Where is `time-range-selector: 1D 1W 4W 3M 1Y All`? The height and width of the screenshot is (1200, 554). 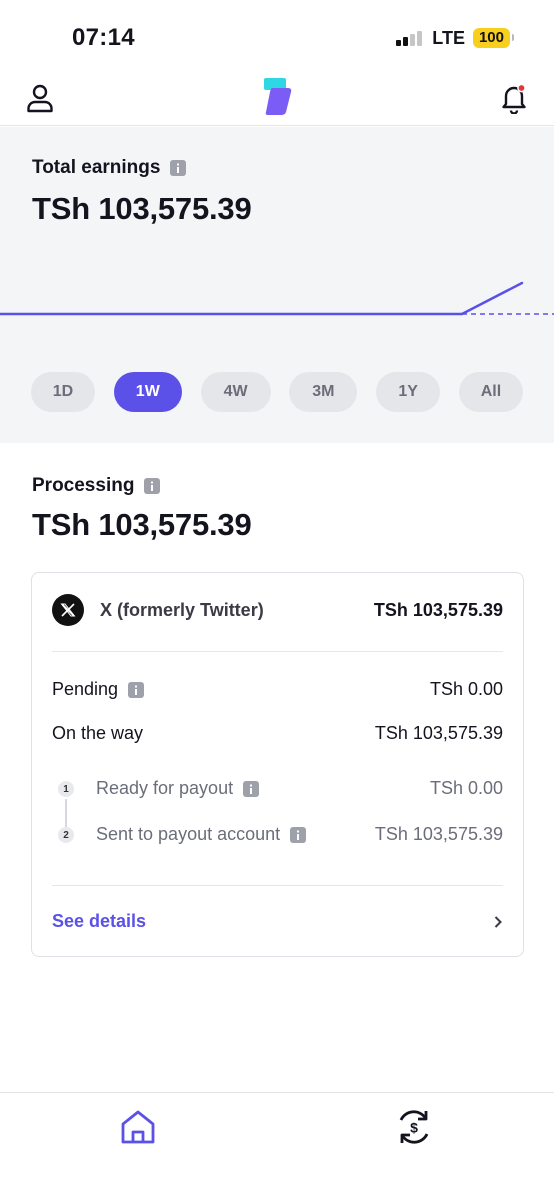
time-range-selector: 1D 1W 4W 3M 1Y All is located at coordinates (277, 392).